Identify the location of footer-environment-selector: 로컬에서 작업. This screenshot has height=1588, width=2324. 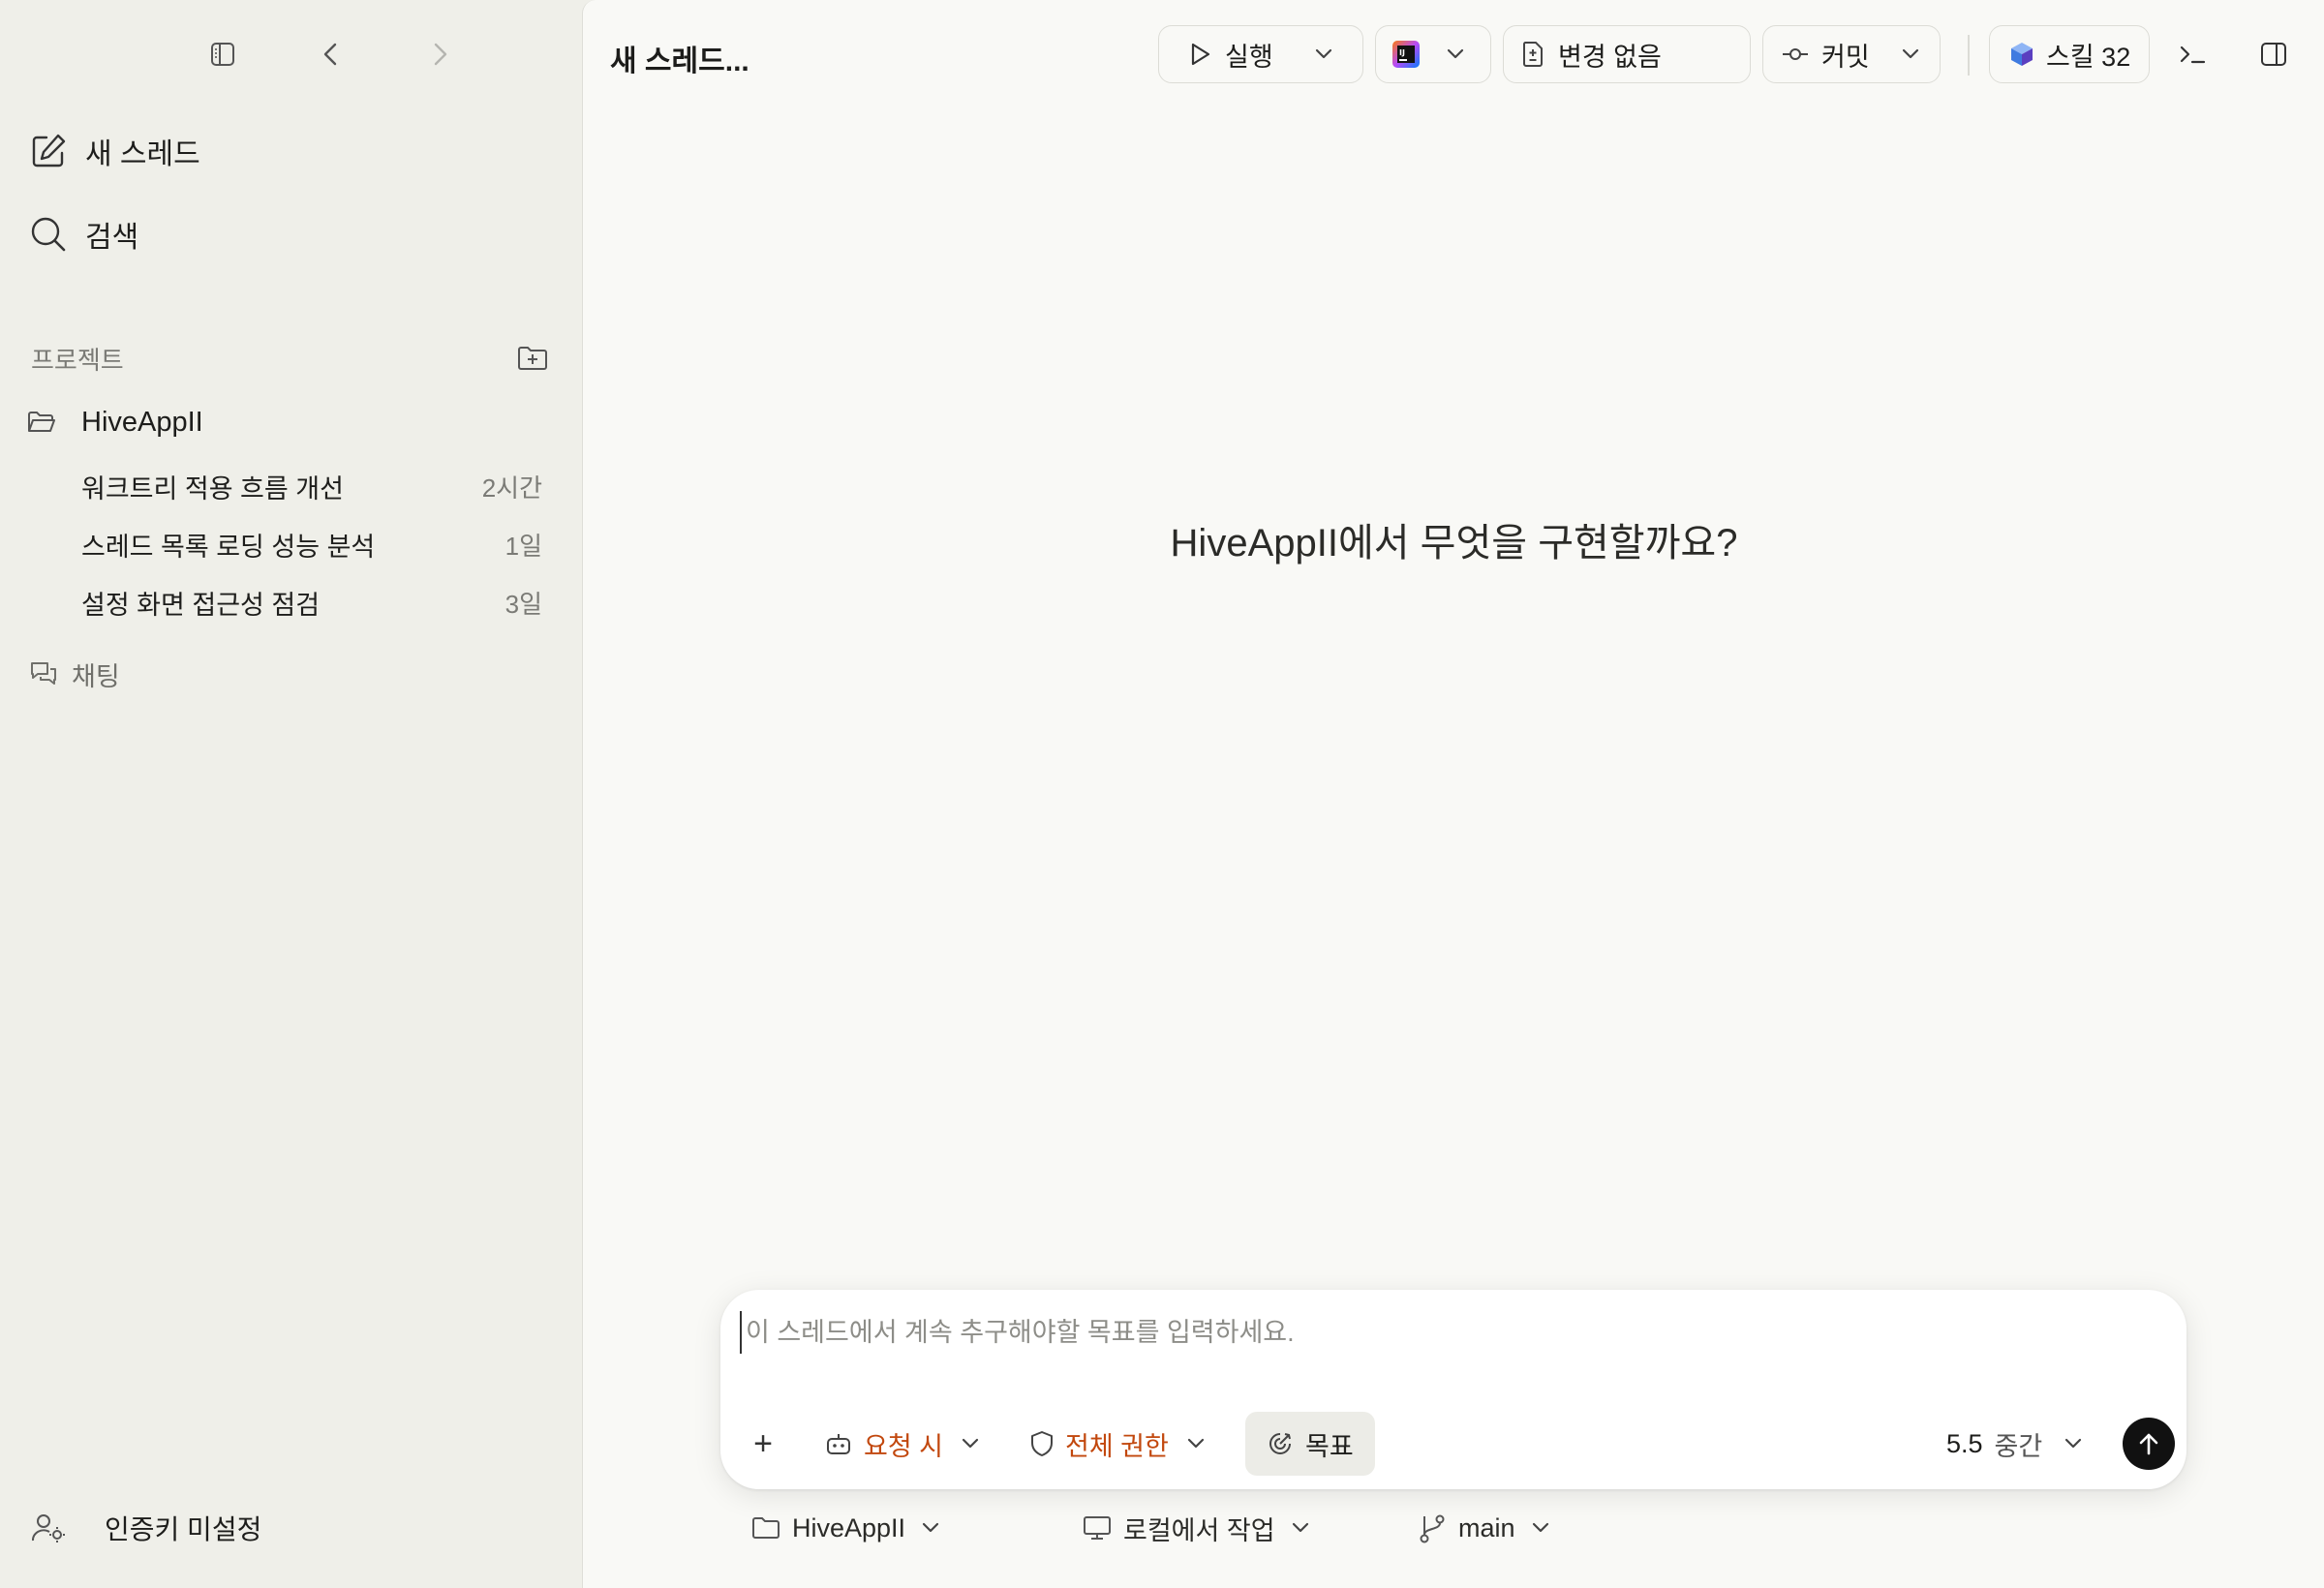
(1197, 1528).